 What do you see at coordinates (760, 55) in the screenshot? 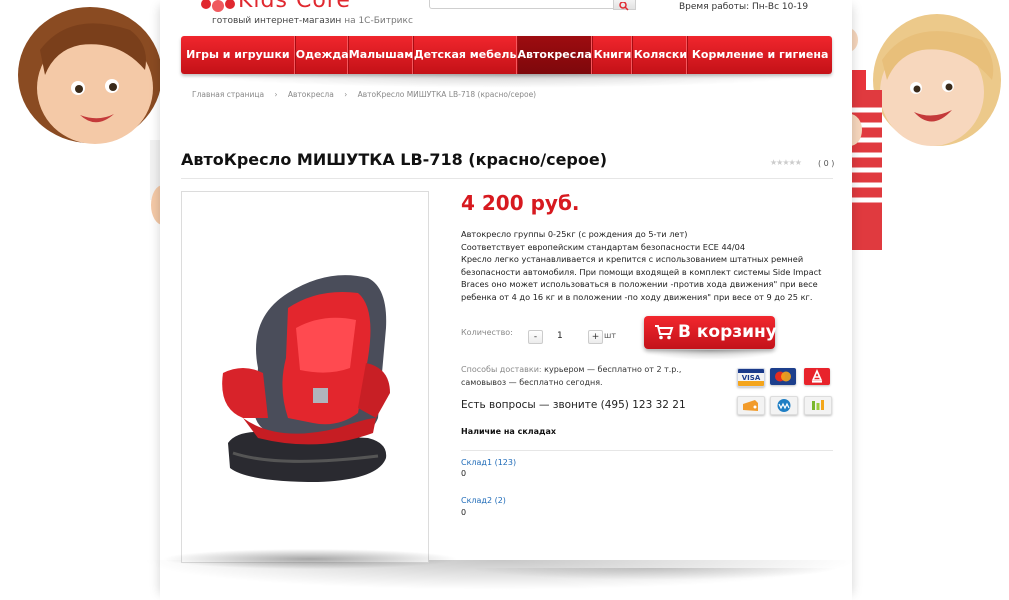
I see `nav-item-feeding: Кормление и гигиена` at bounding box center [760, 55].